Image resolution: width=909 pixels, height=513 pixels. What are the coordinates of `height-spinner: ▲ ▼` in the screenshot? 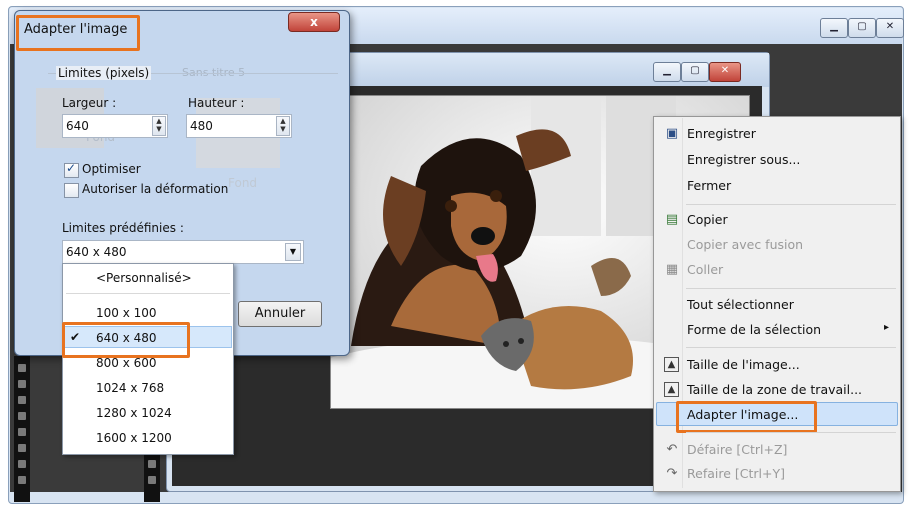 It's located at (283, 126).